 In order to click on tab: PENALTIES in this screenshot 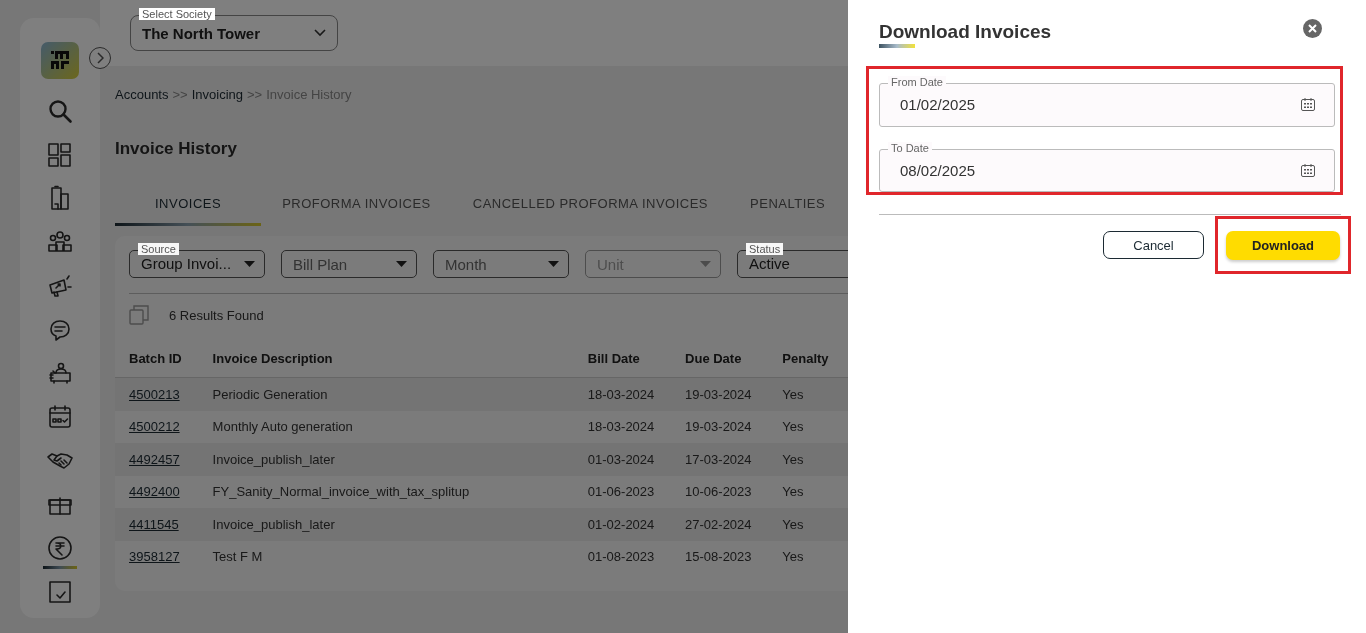, I will do `click(788, 211)`.